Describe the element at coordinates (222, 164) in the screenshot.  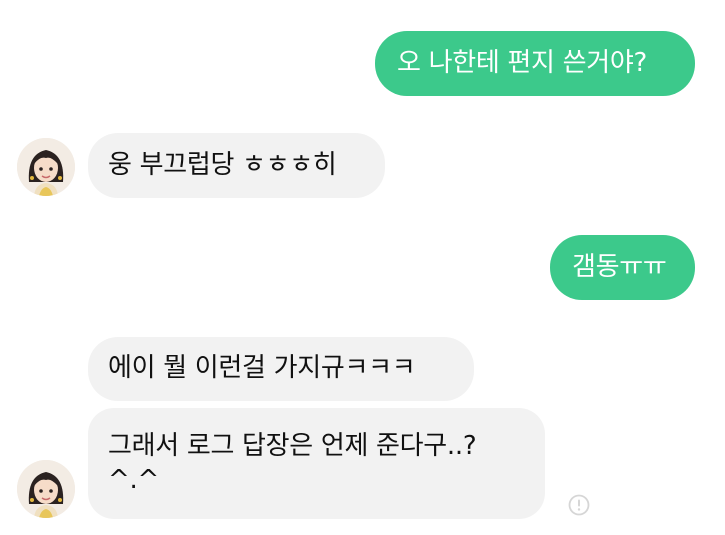
I see `message-text: 웅 부끄럽당 ㅎㅎㅎ히` at that location.